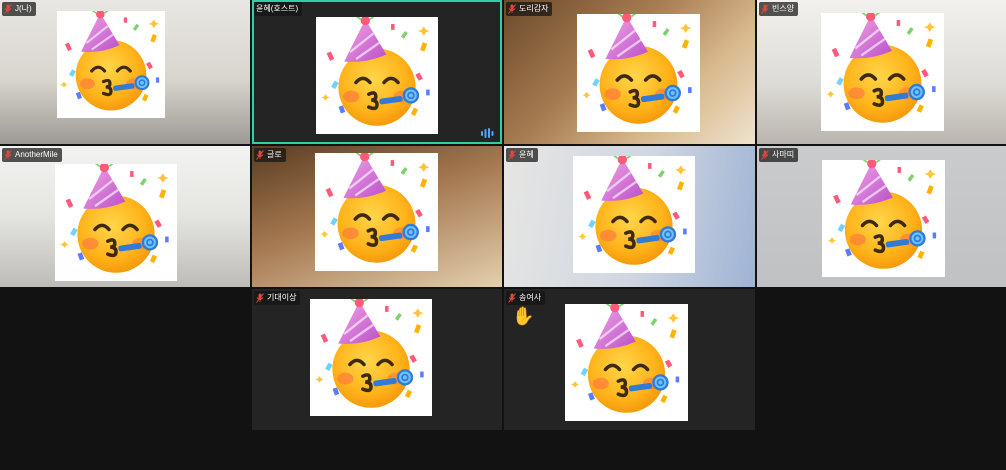 This screenshot has width=1006, height=470. What do you see at coordinates (23, 8) in the screenshot?
I see `participant-name: J(나)` at bounding box center [23, 8].